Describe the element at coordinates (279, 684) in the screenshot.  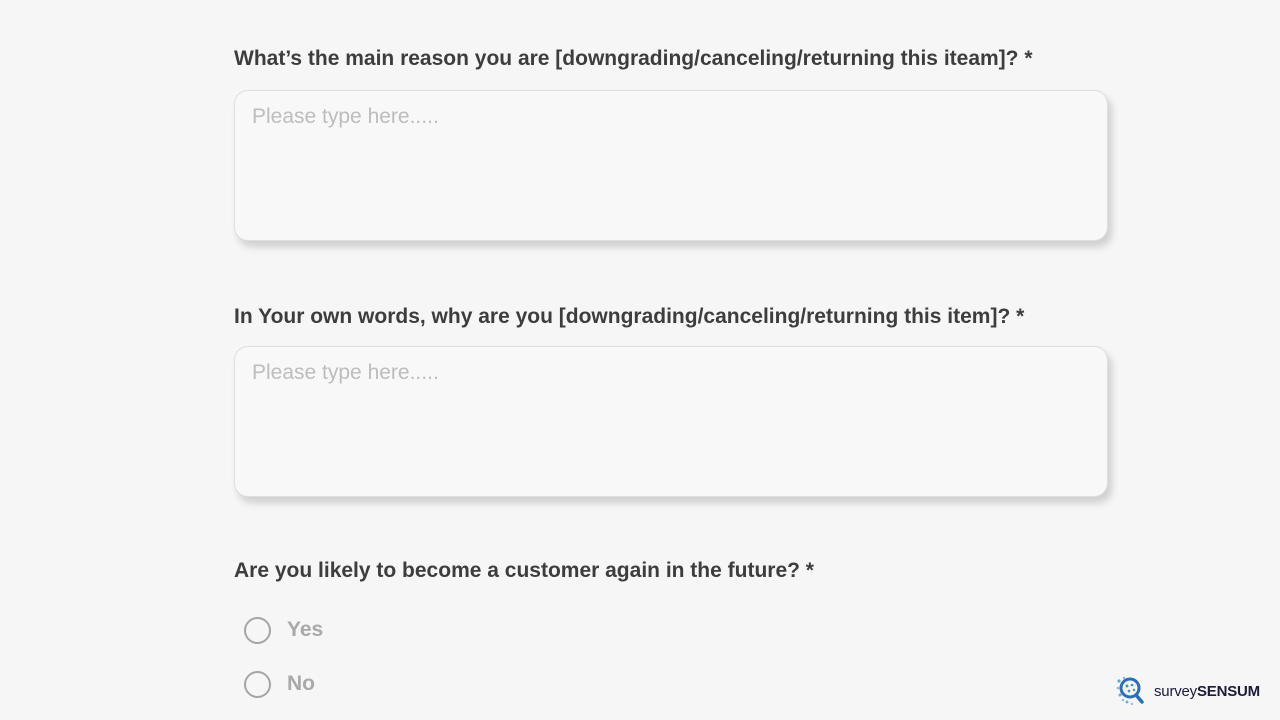
I see `radio-option-no: No` at that location.